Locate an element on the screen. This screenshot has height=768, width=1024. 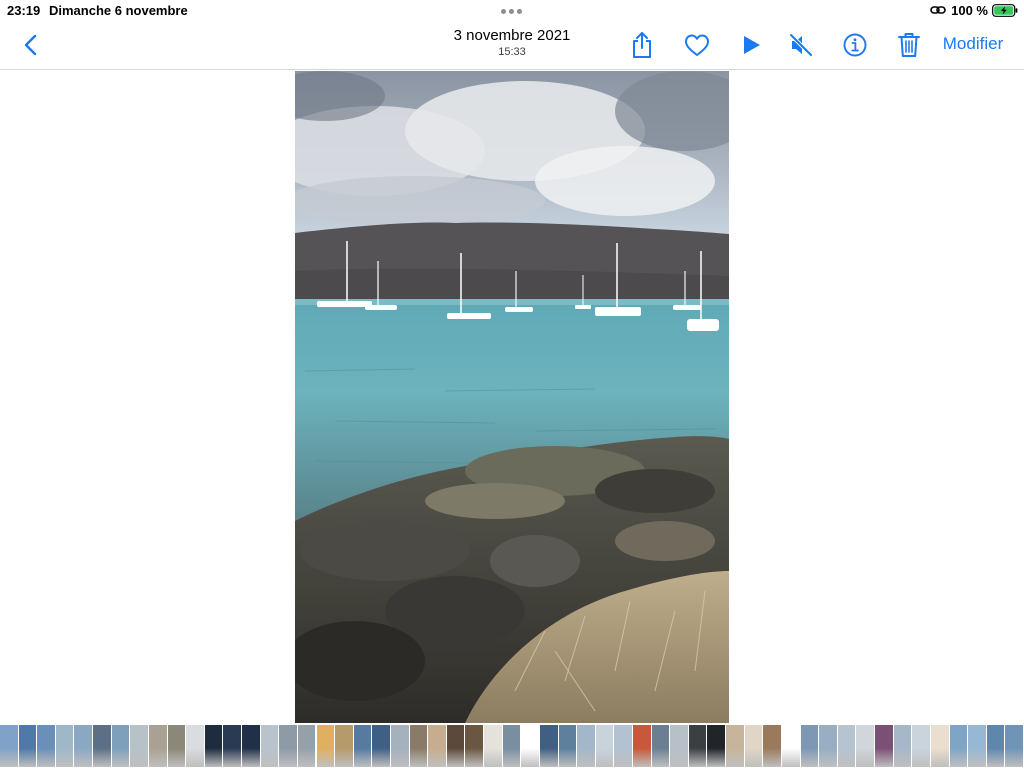
trash-icon is located at coordinates (909, 45).